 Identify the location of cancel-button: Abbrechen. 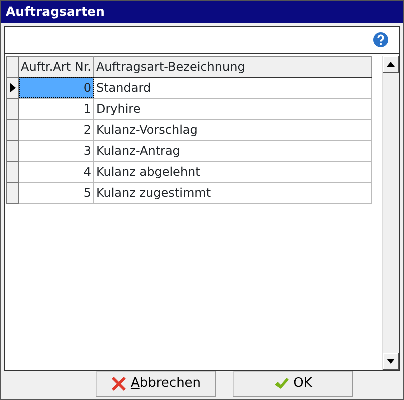
(156, 384).